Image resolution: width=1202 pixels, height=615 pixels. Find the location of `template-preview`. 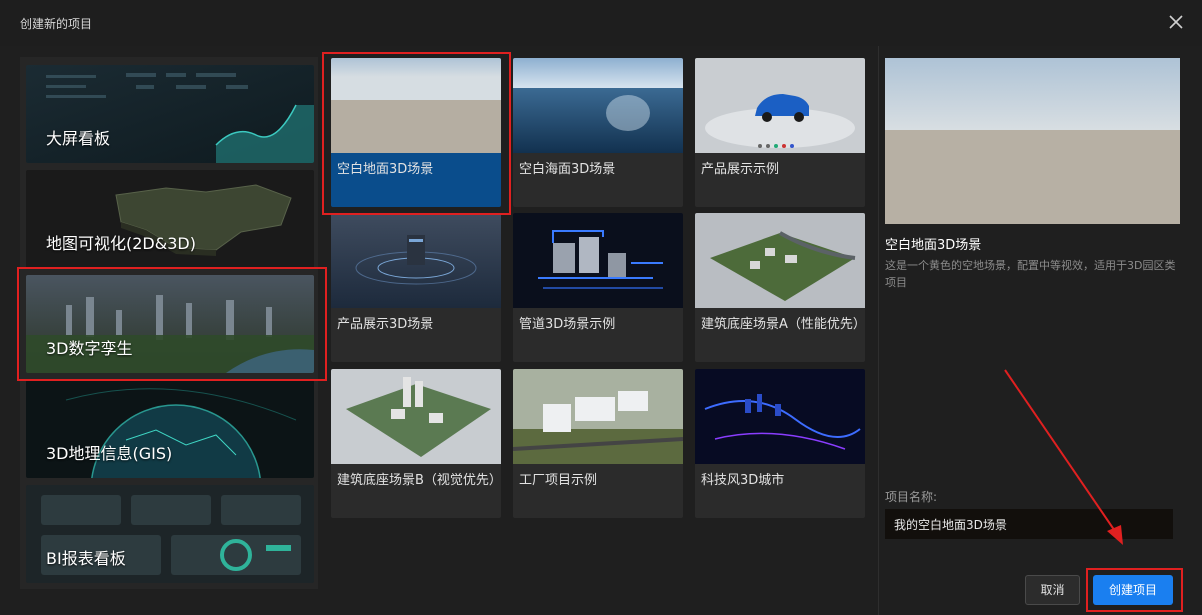

template-preview is located at coordinates (1032, 141).